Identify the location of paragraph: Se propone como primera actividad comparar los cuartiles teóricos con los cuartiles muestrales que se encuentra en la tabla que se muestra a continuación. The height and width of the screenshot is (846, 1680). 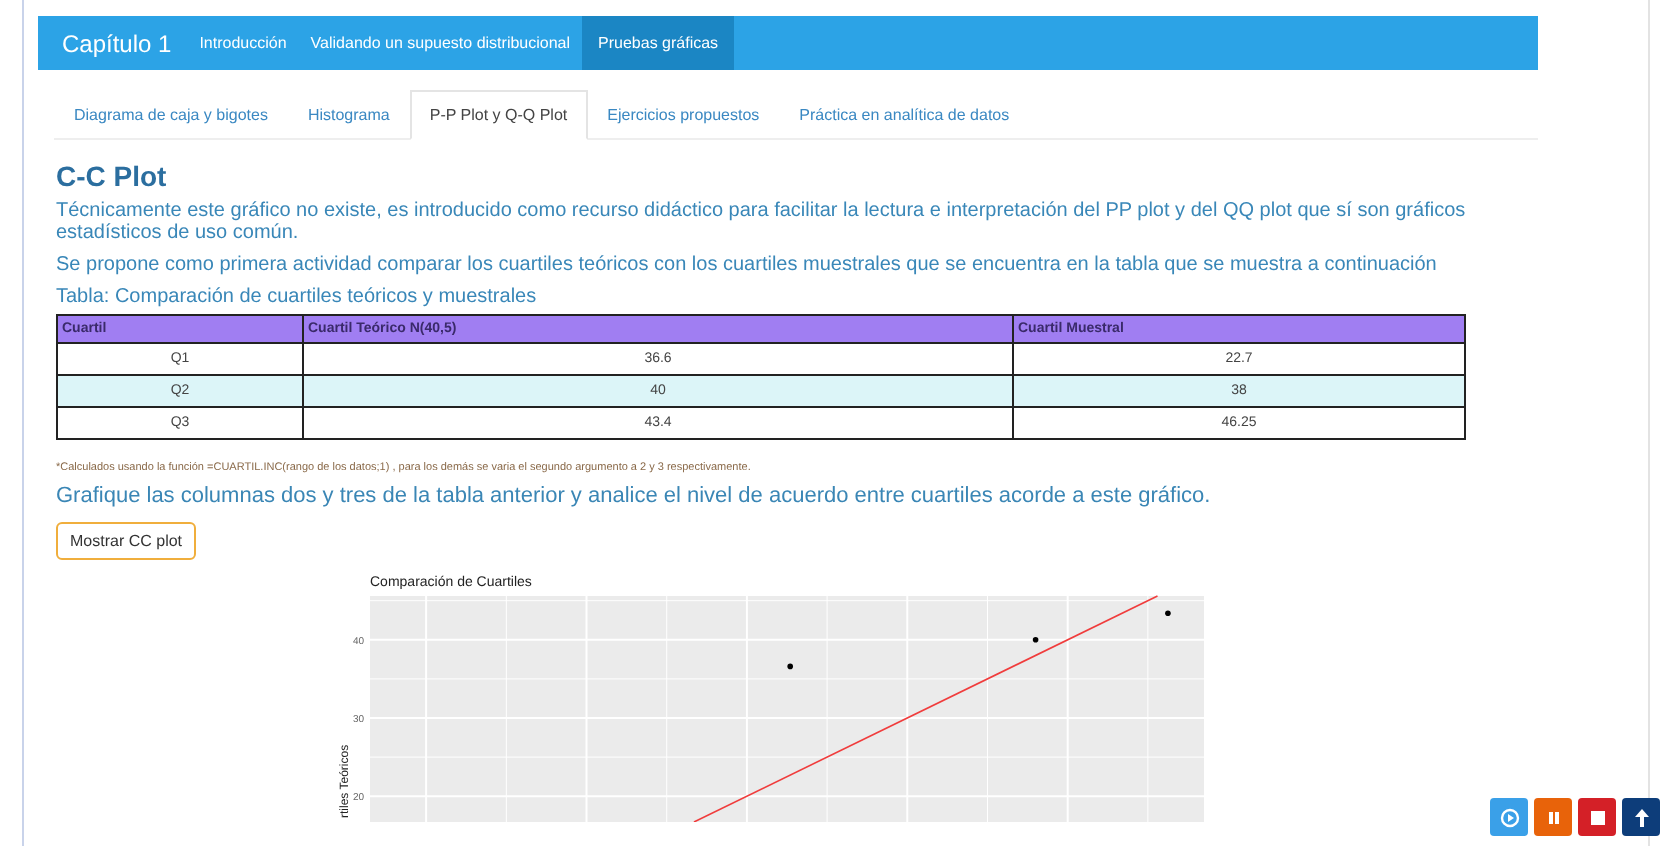
(747, 265).